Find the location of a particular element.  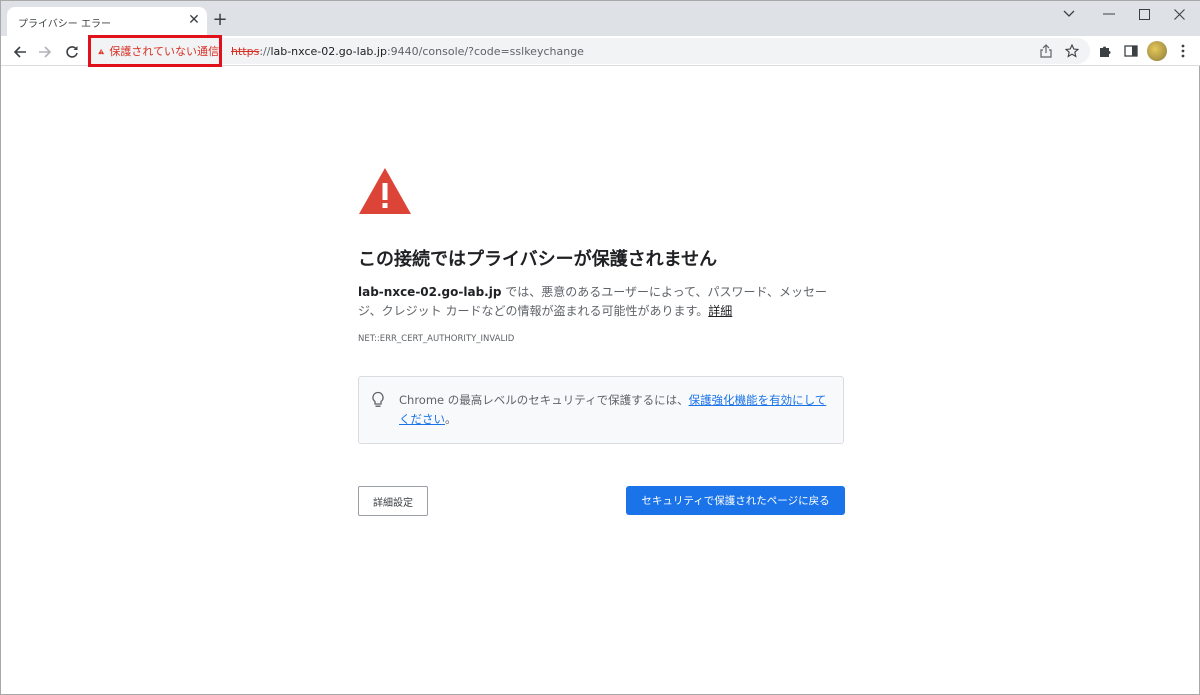

description-host: lab-nxce-02.go-lab.jp is located at coordinates (430, 292).